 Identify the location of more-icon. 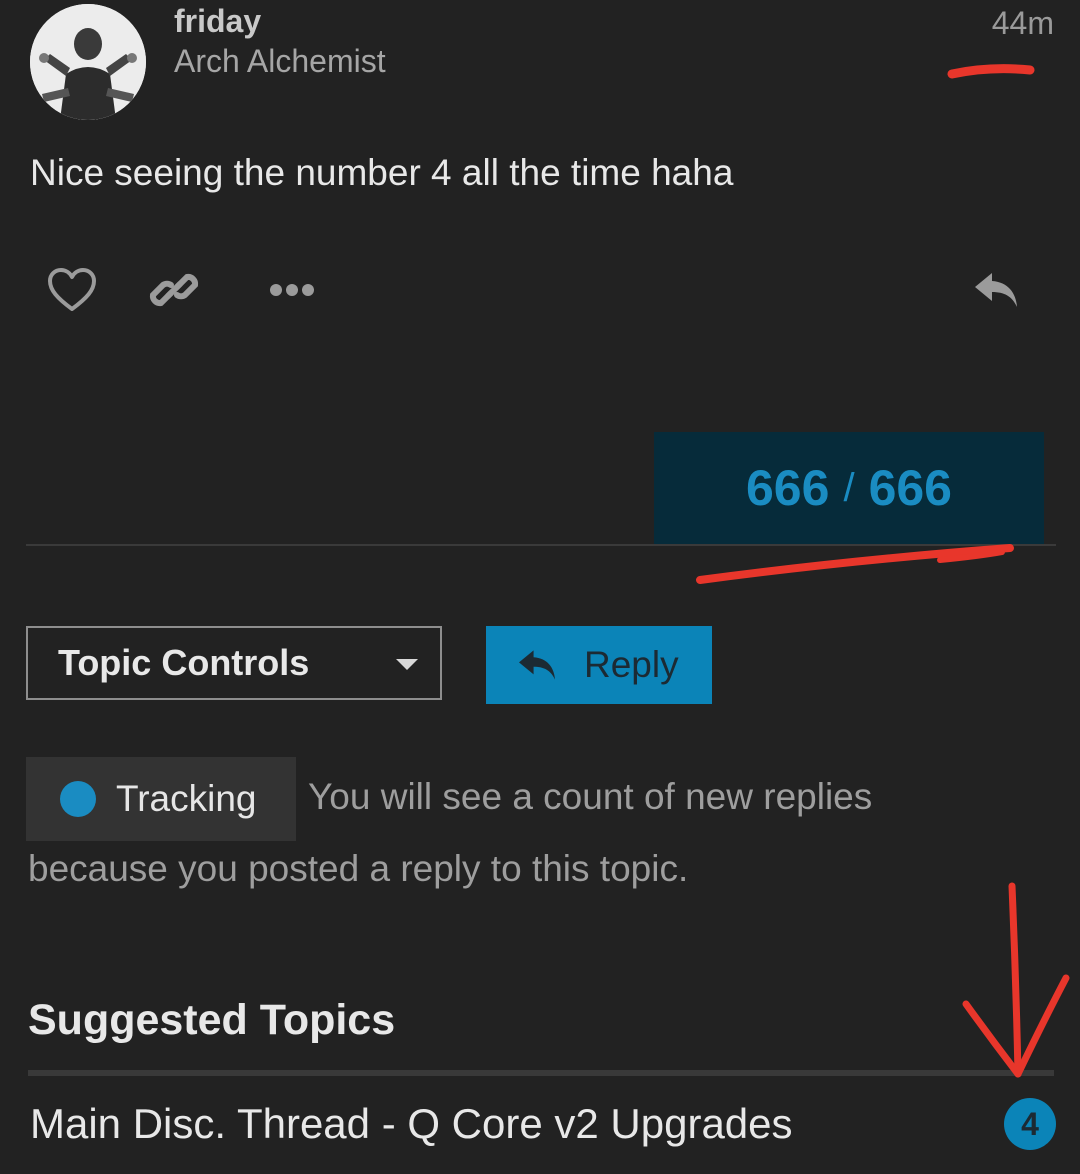
(292, 290).